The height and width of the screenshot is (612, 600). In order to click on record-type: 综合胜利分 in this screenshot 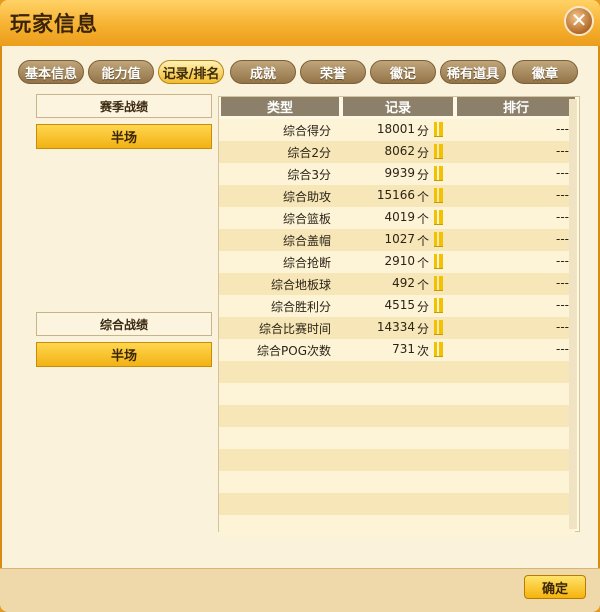, I will do `click(300, 307)`.